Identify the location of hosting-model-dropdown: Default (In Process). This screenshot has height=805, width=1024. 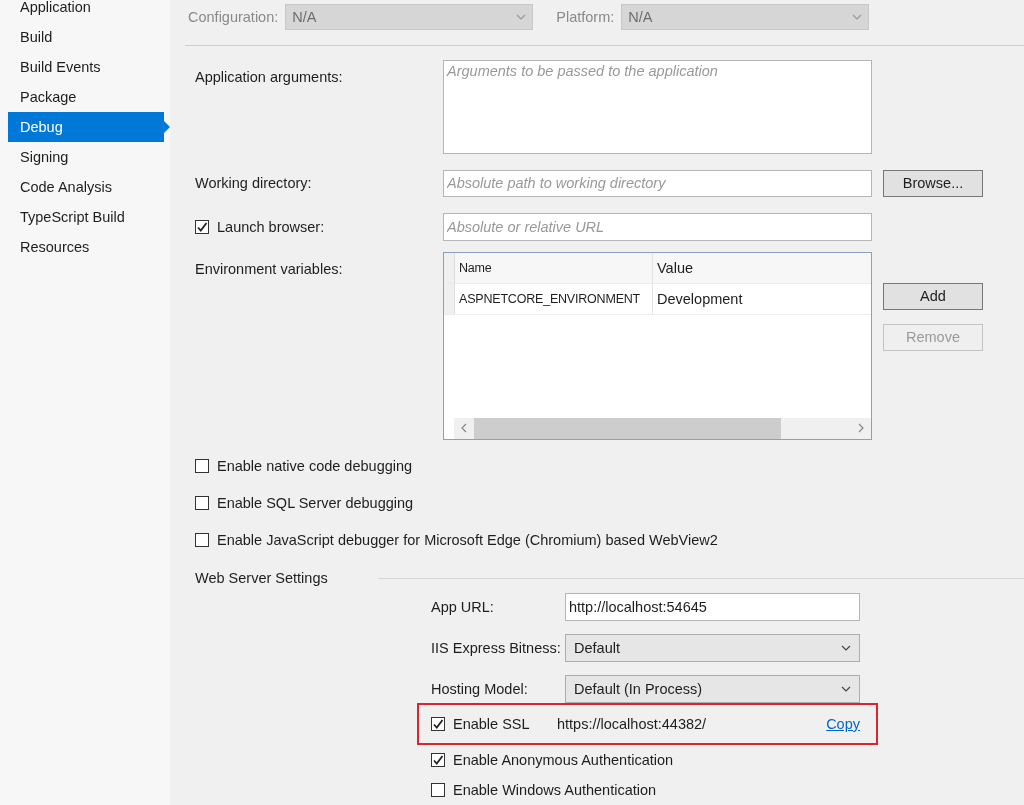
(712, 688).